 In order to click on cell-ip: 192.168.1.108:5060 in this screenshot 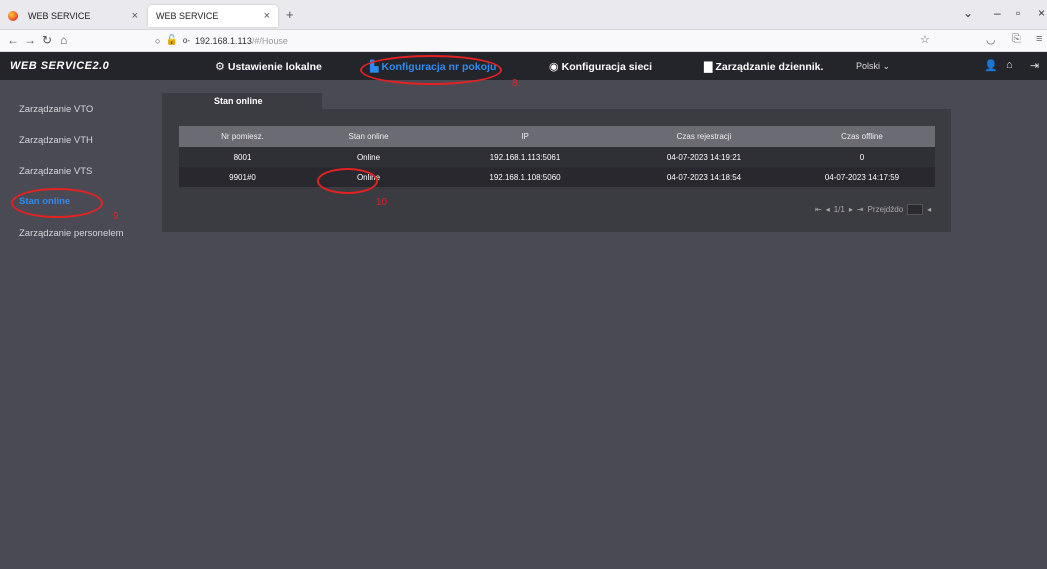, I will do `click(525, 177)`.